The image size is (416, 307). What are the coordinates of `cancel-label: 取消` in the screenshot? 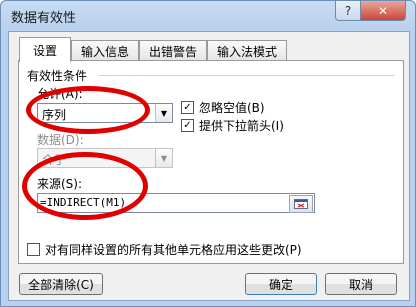 It's located at (360, 284).